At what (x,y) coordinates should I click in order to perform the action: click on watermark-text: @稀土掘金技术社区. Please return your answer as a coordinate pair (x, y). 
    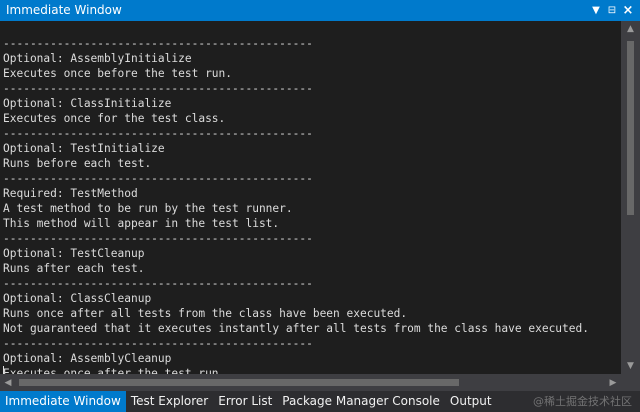
    Looking at the image, I should click on (582, 401).